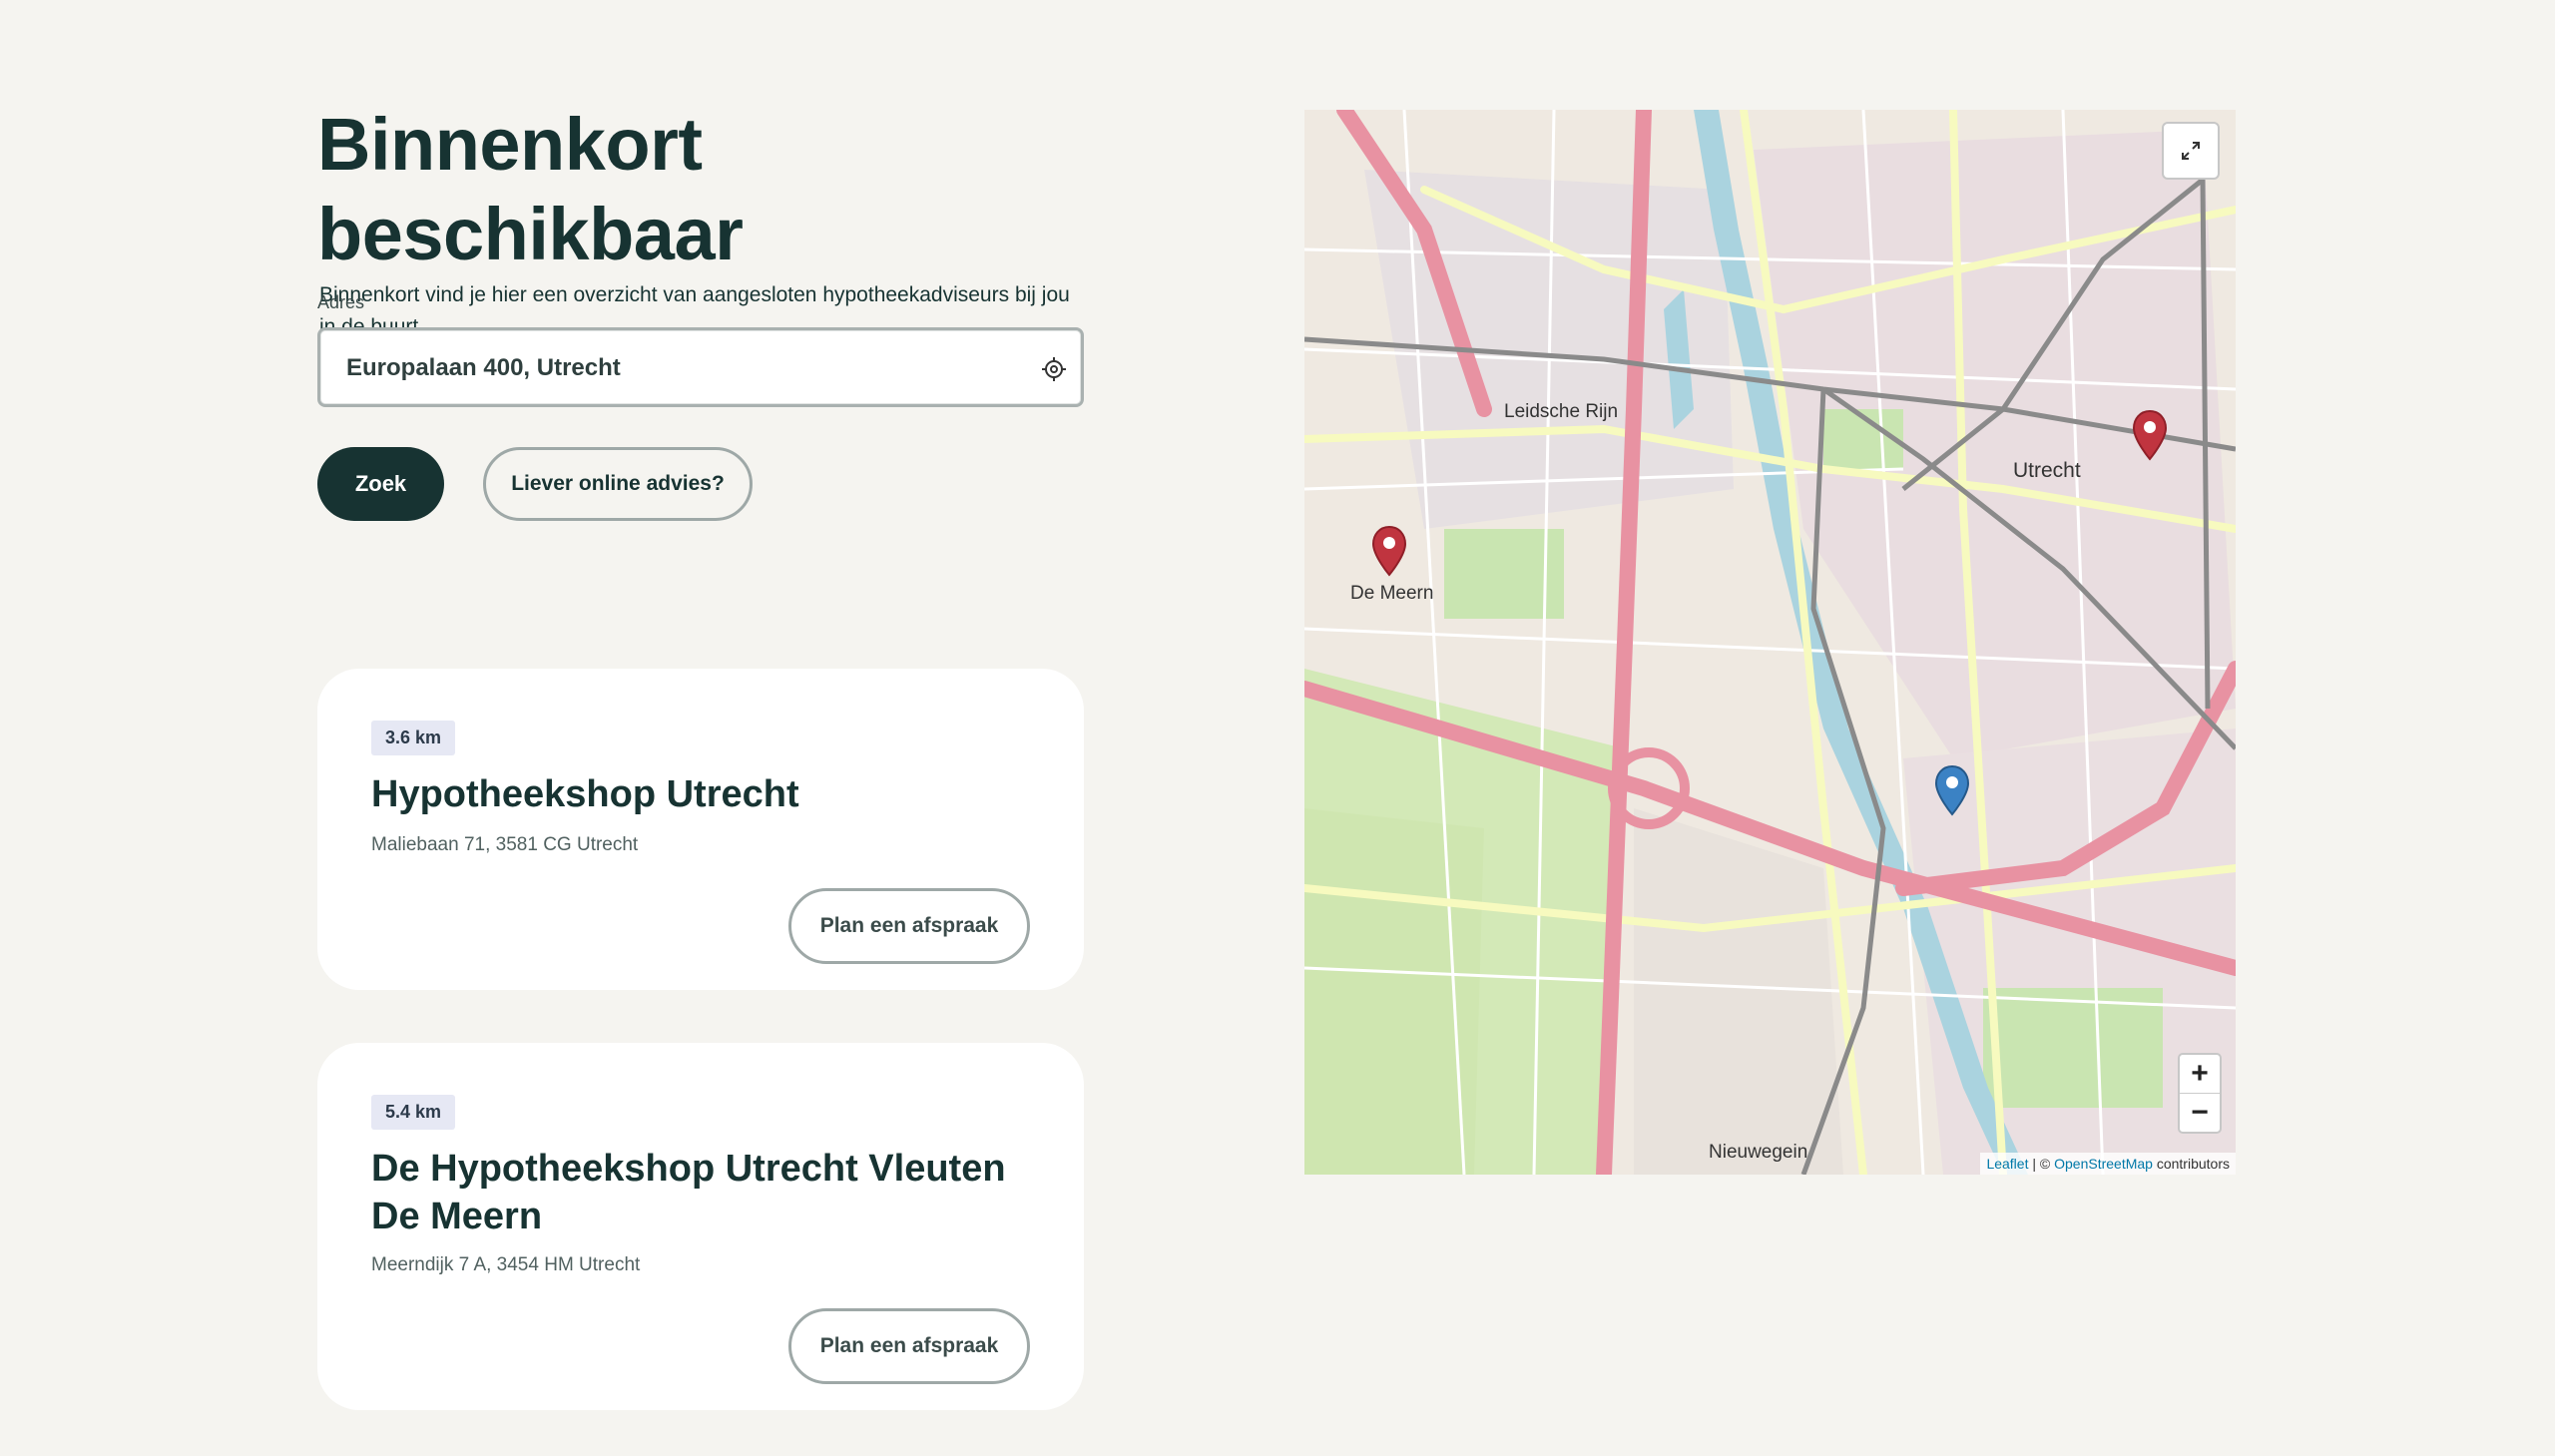  Describe the element at coordinates (2200, 1074) in the screenshot. I see `zoom-in-button: +` at that location.